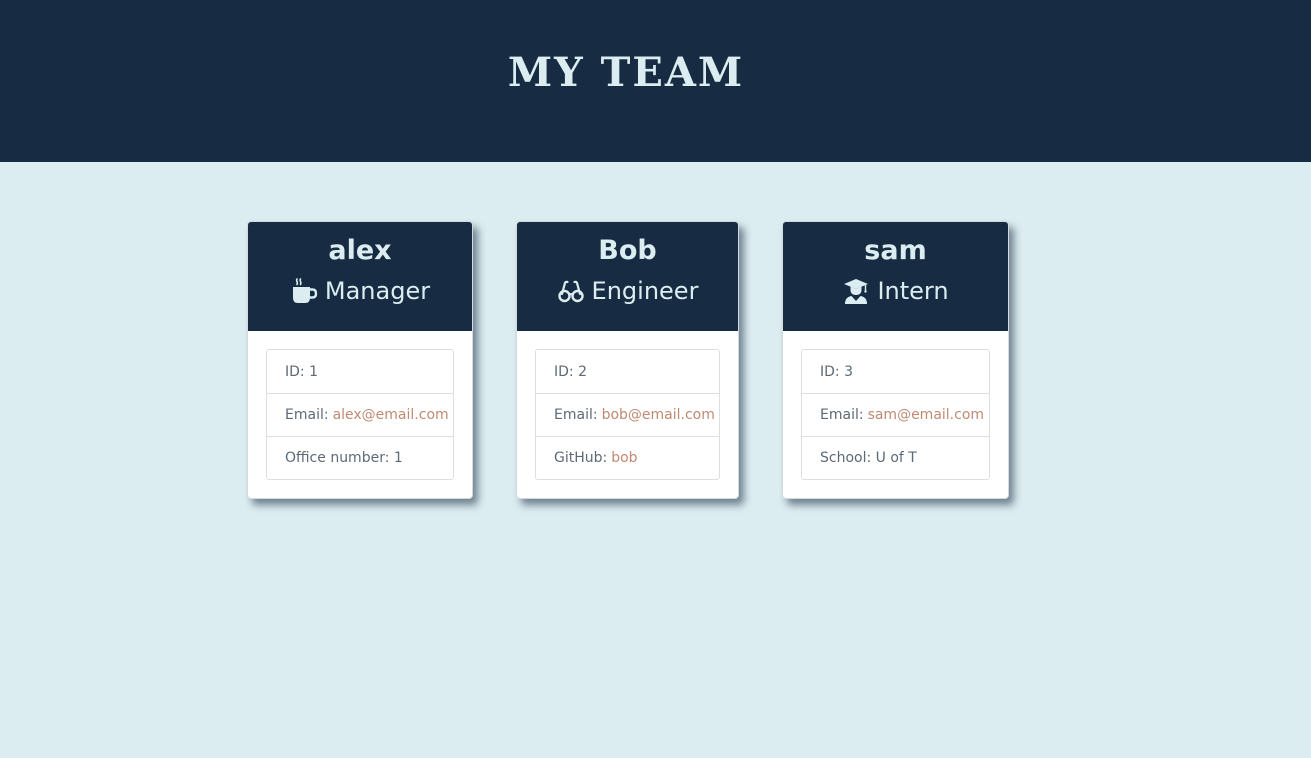 This screenshot has height=758, width=1311. I want to click on employee-name: sam, so click(895, 250).